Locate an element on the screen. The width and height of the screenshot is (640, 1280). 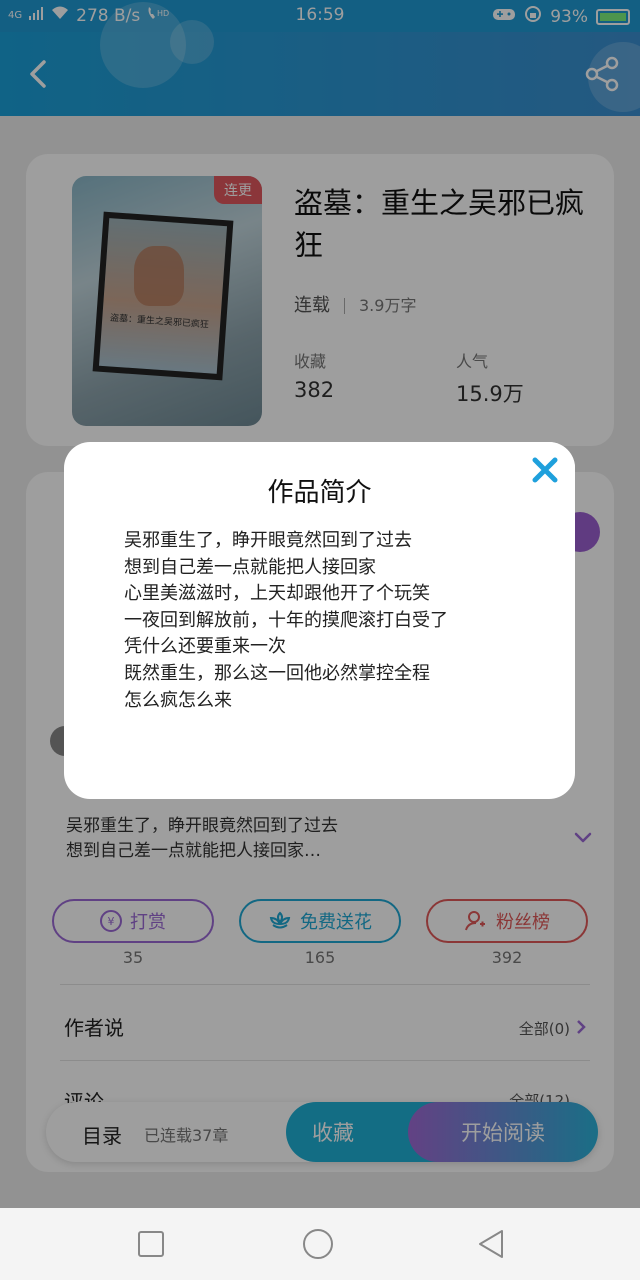
synopsis-line: 一夜回到解放前，十年的摸爬滚打白受了 is located at coordinates (286, 620).